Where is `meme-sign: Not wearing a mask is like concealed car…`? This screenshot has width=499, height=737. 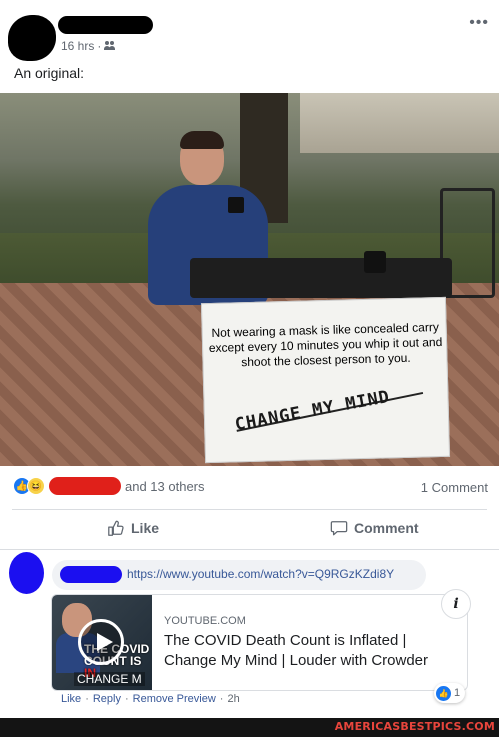
meme-sign: Not wearing a mask is like concealed car… is located at coordinates (325, 380).